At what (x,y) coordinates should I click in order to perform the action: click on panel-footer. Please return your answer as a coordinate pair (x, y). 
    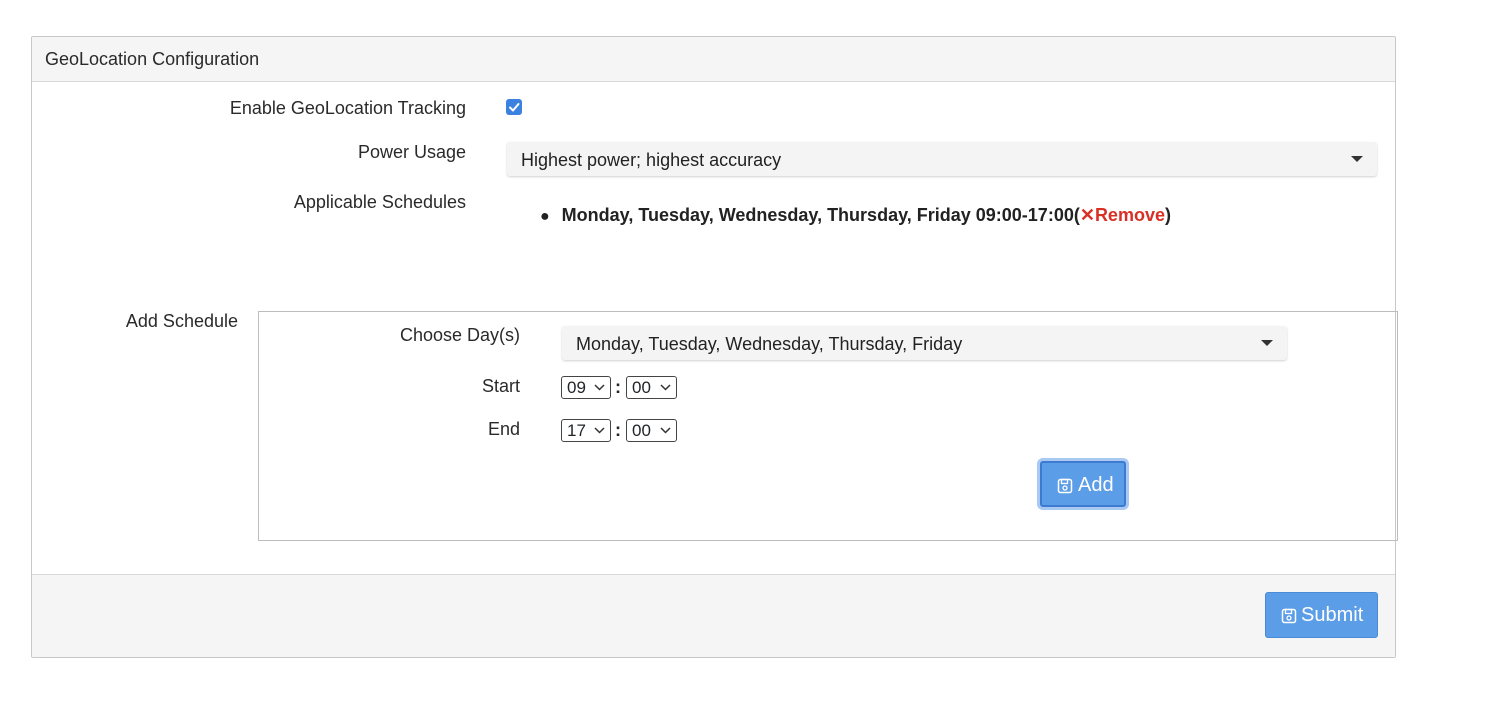
    Looking at the image, I should click on (713, 615).